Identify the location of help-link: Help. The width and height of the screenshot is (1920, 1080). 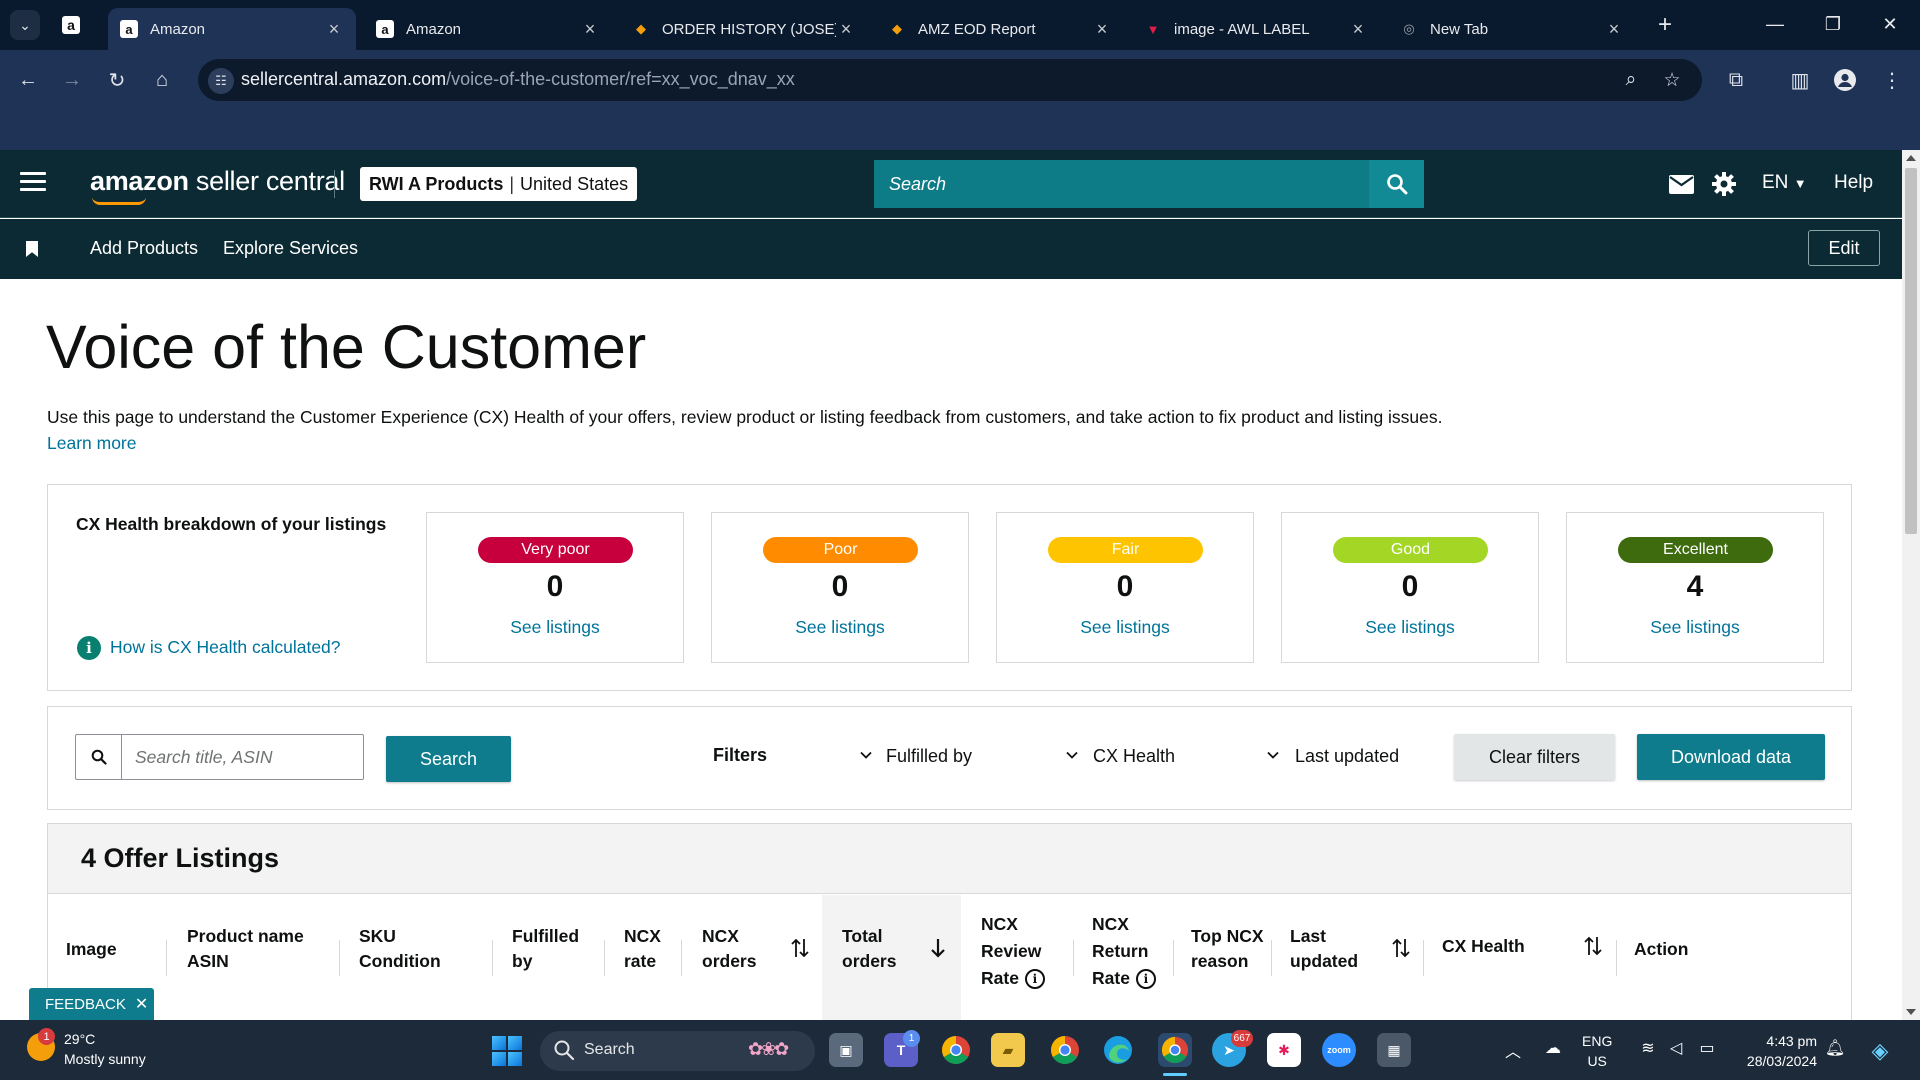
(1853, 183).